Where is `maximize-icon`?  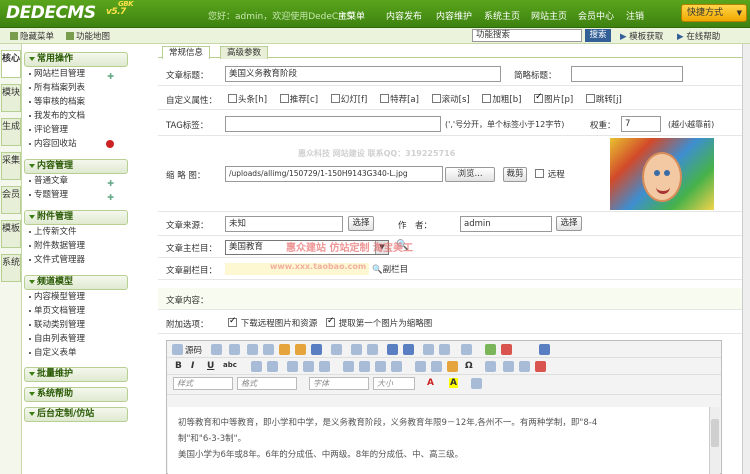
maximize-icon is located at coordinates (544, 349).